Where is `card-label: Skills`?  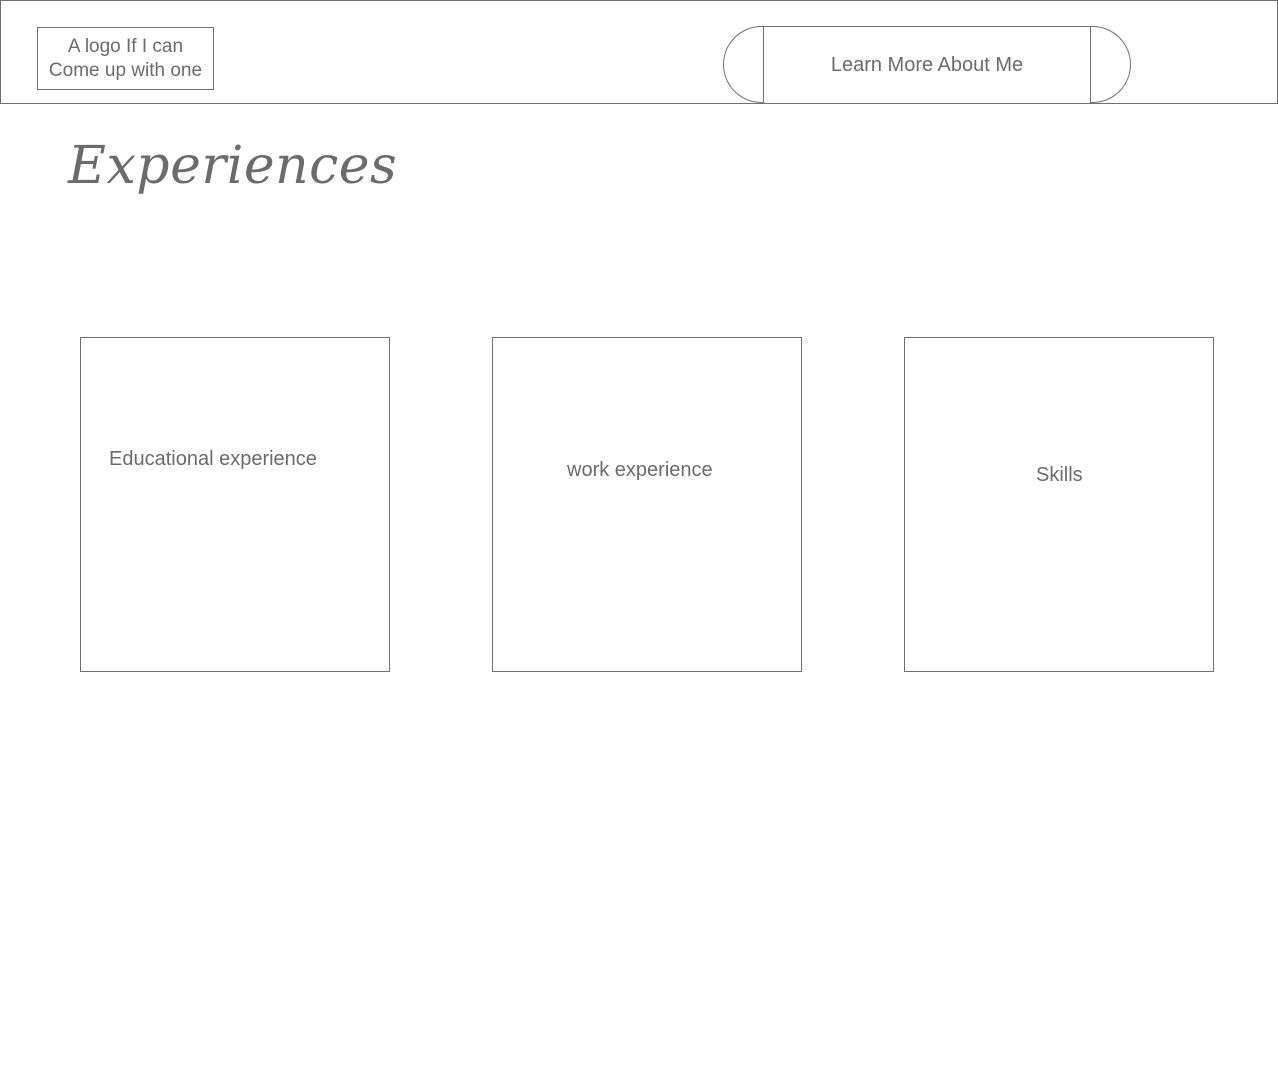
card-label: Skills is located at coordinates (1059, 475).